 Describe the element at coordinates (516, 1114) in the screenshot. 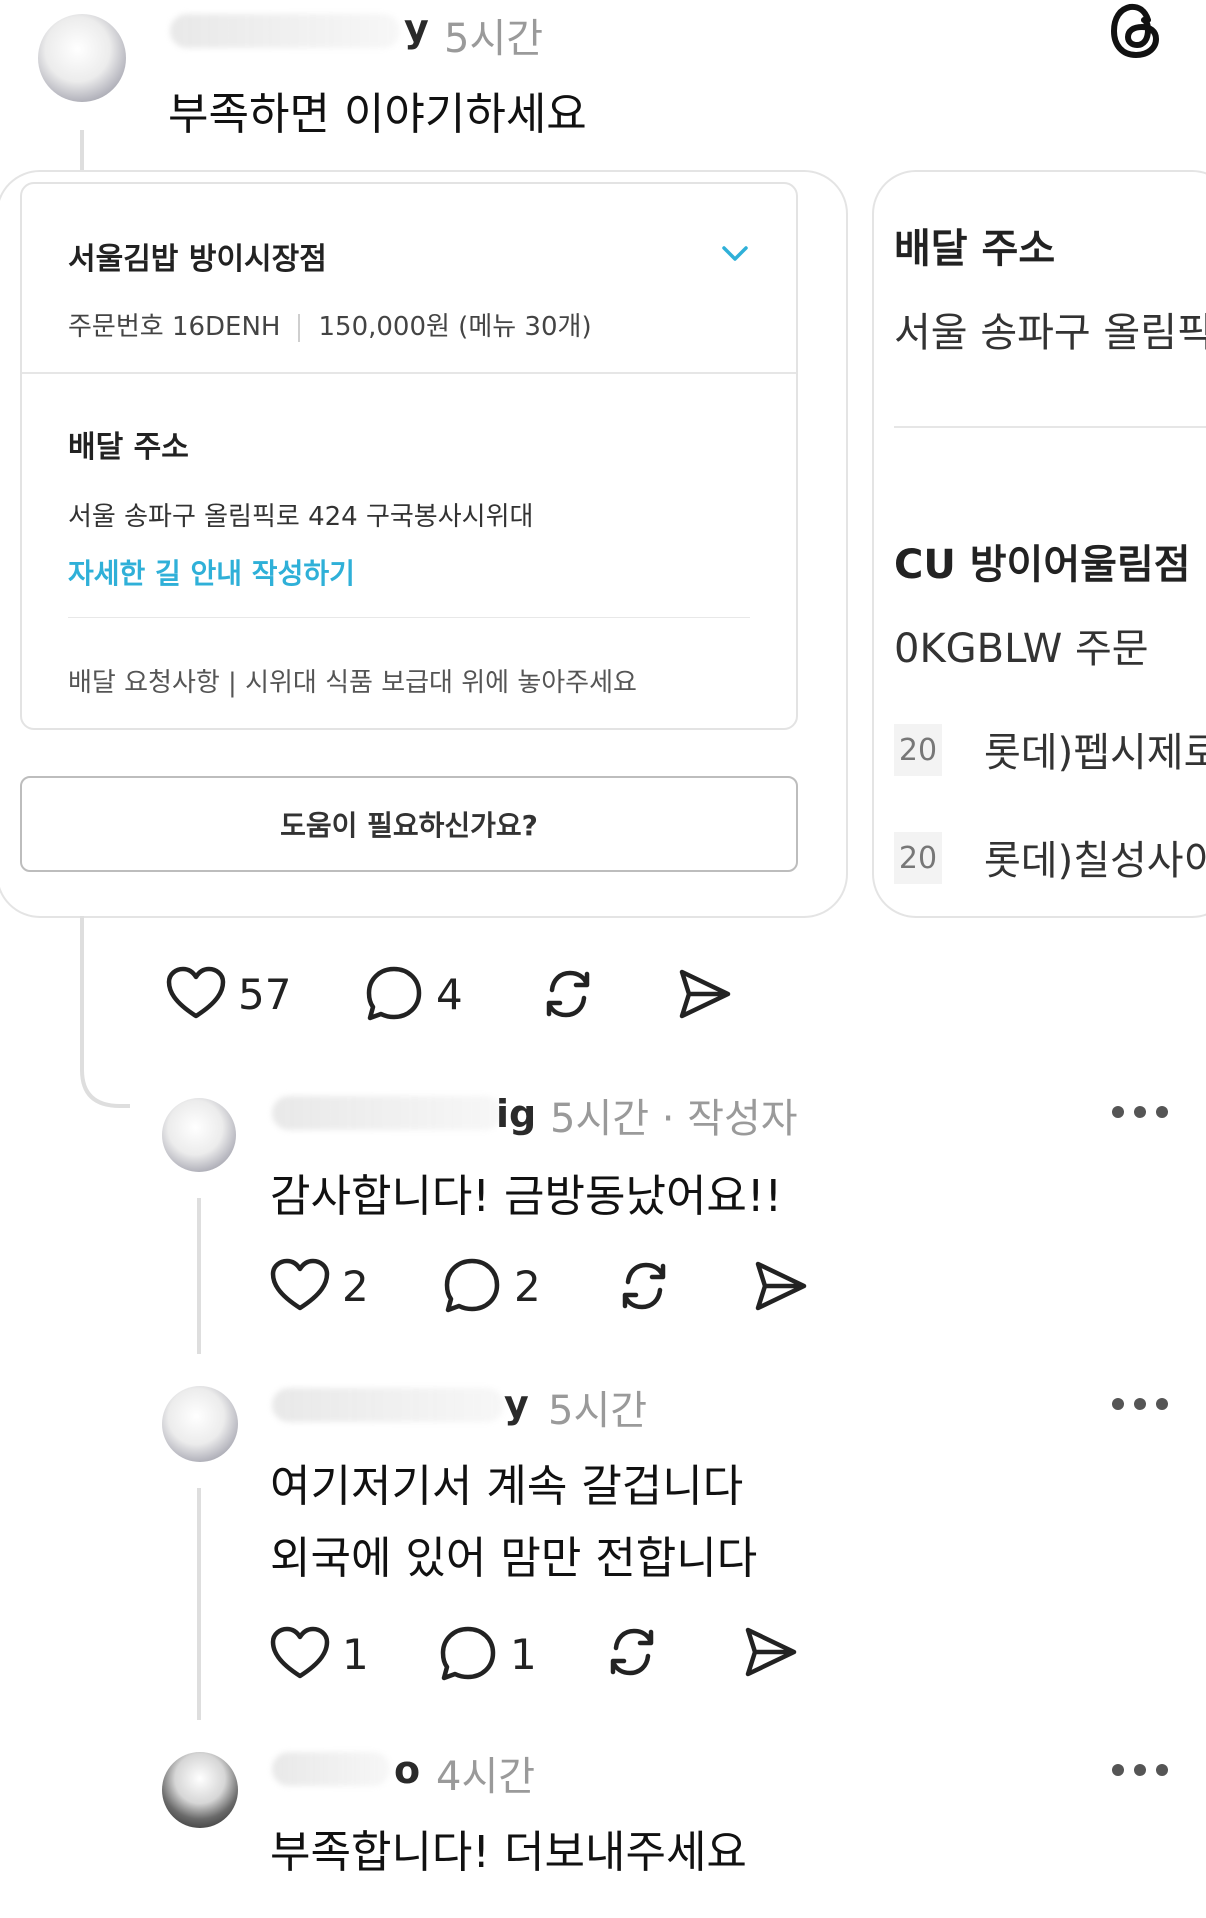

I see `username-tail: ig` at that location.